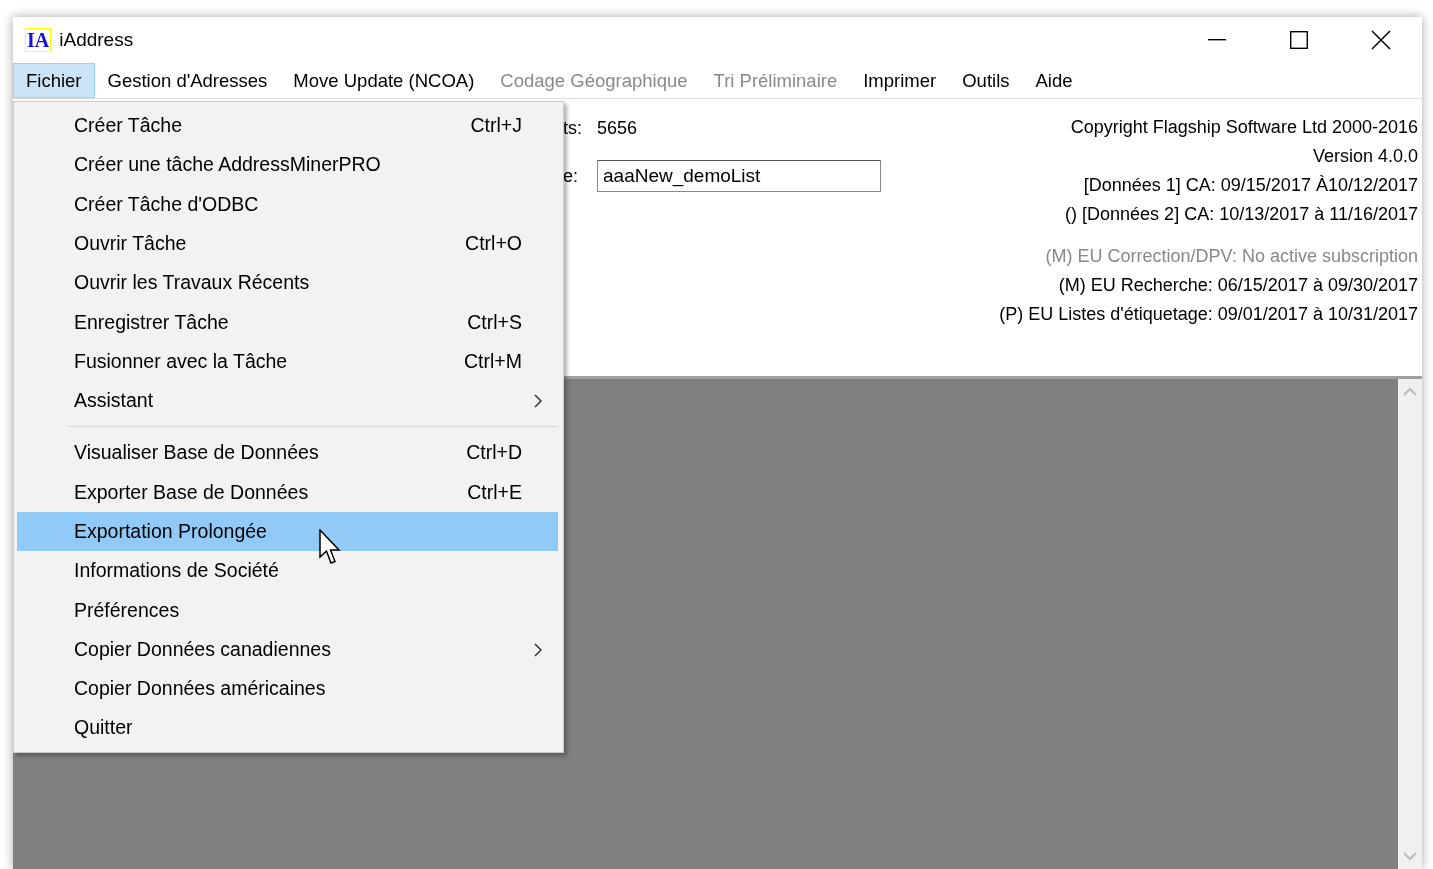 The image size is (1433, 869). What do you see at coordinates (287, 689) in the screenshot?
I see `menu-item: Copier Données américaines` at bounding box center [287, 689].